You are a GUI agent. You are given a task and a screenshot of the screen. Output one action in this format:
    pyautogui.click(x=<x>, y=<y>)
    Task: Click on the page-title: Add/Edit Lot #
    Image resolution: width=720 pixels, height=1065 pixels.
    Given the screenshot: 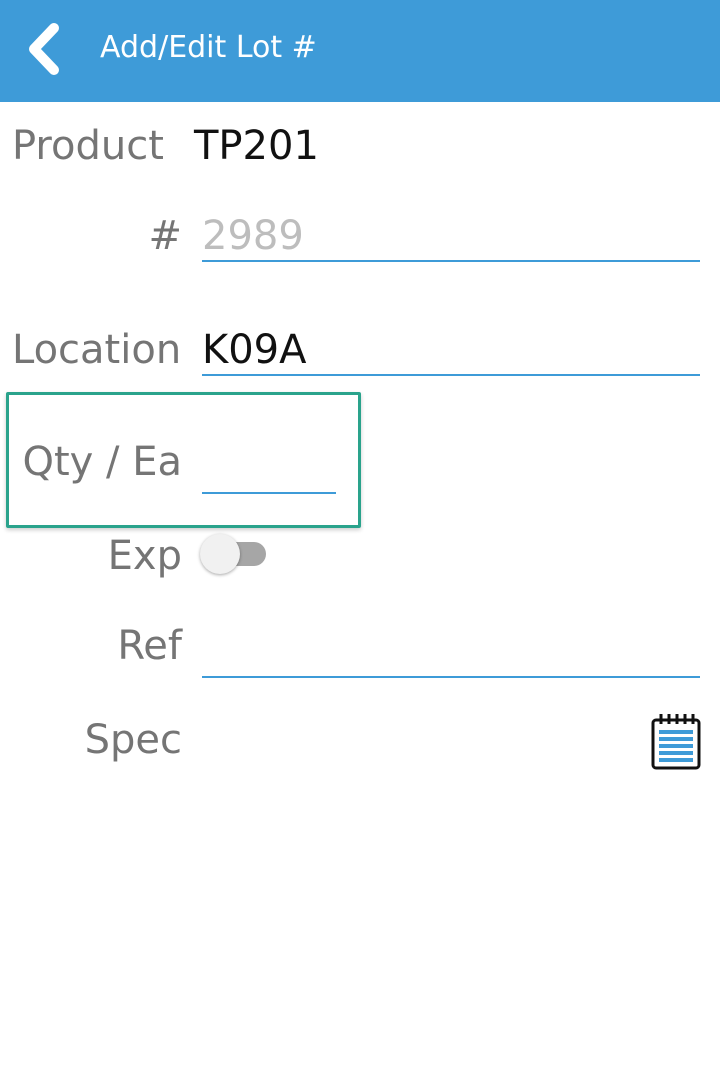 What is the action you would take?
    pyautogui.click(x=208, y=47)
    